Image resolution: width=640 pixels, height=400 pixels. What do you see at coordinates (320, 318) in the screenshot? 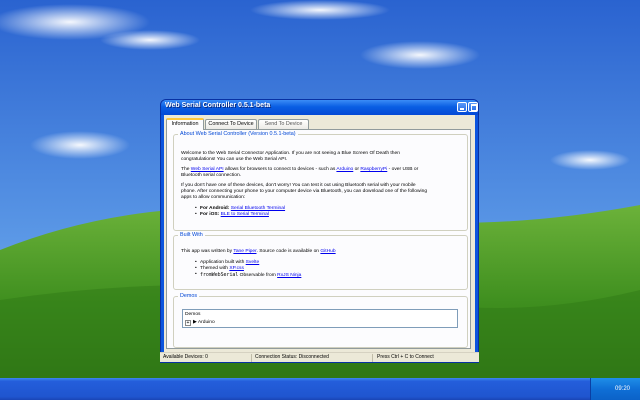
I see `demos-tree: Demos + ▶ Arduino` at bounding box center [320, 318].